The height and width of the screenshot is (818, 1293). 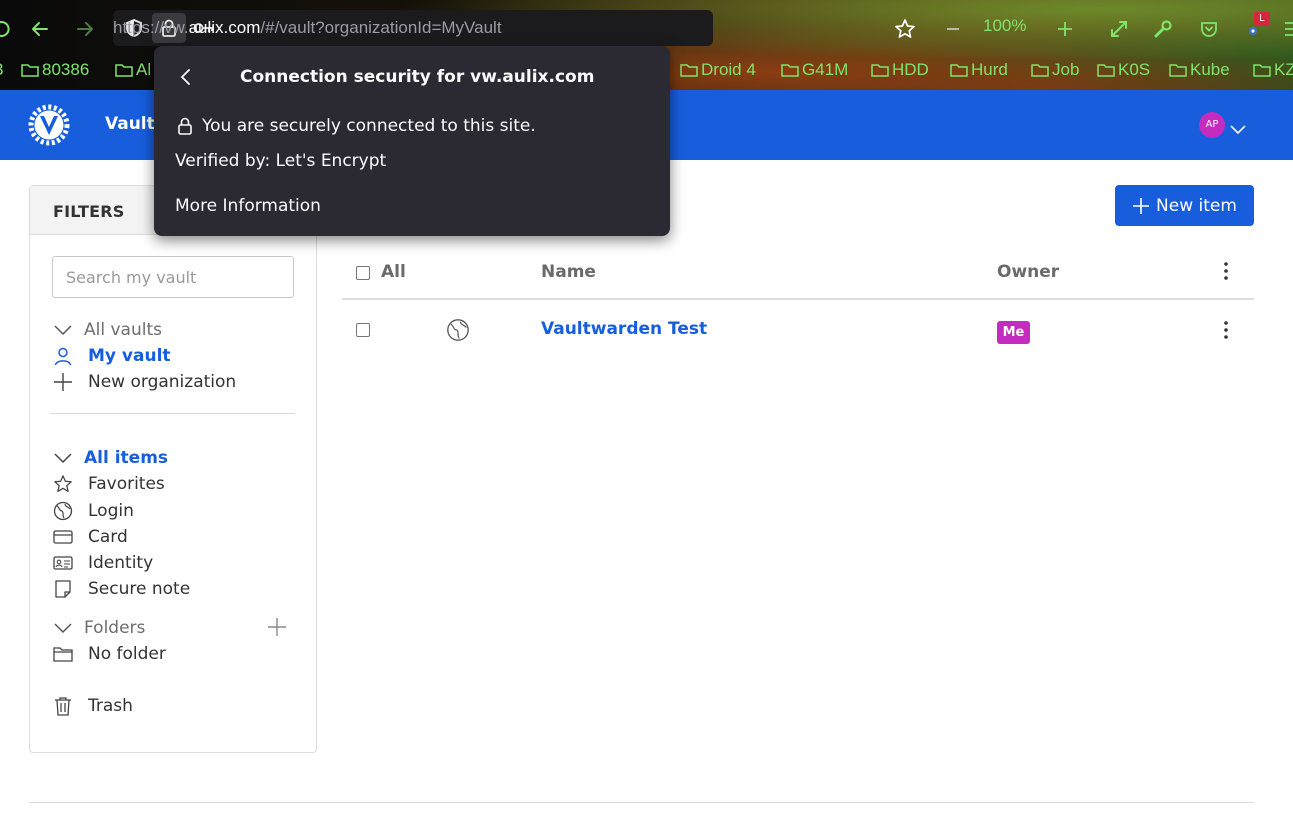 What do you see at coordinates (66, 69) in the screenshot?
I see `bookmark-label: 80386` at bounding box center [66, 69].